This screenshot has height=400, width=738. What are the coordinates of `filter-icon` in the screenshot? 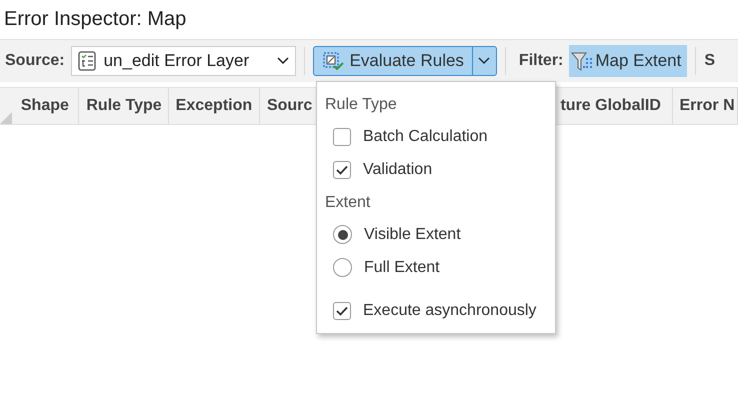 It's located at (582, 61).